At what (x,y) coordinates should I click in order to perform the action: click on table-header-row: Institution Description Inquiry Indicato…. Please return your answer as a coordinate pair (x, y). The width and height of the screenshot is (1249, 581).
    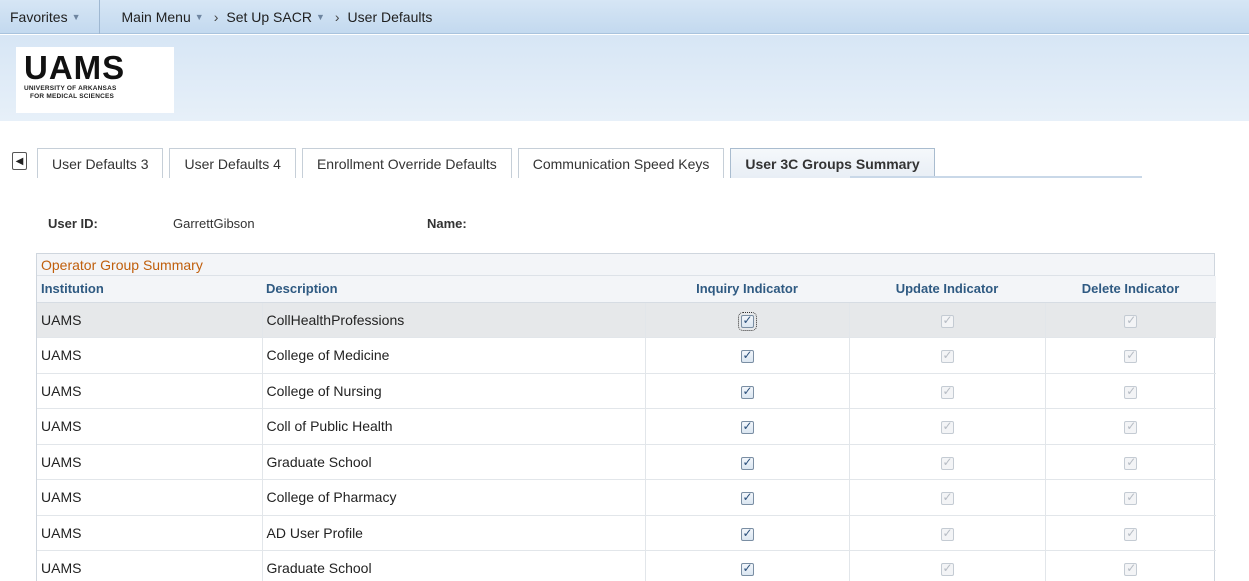
    Looking at the image, I should click on (626, 289).